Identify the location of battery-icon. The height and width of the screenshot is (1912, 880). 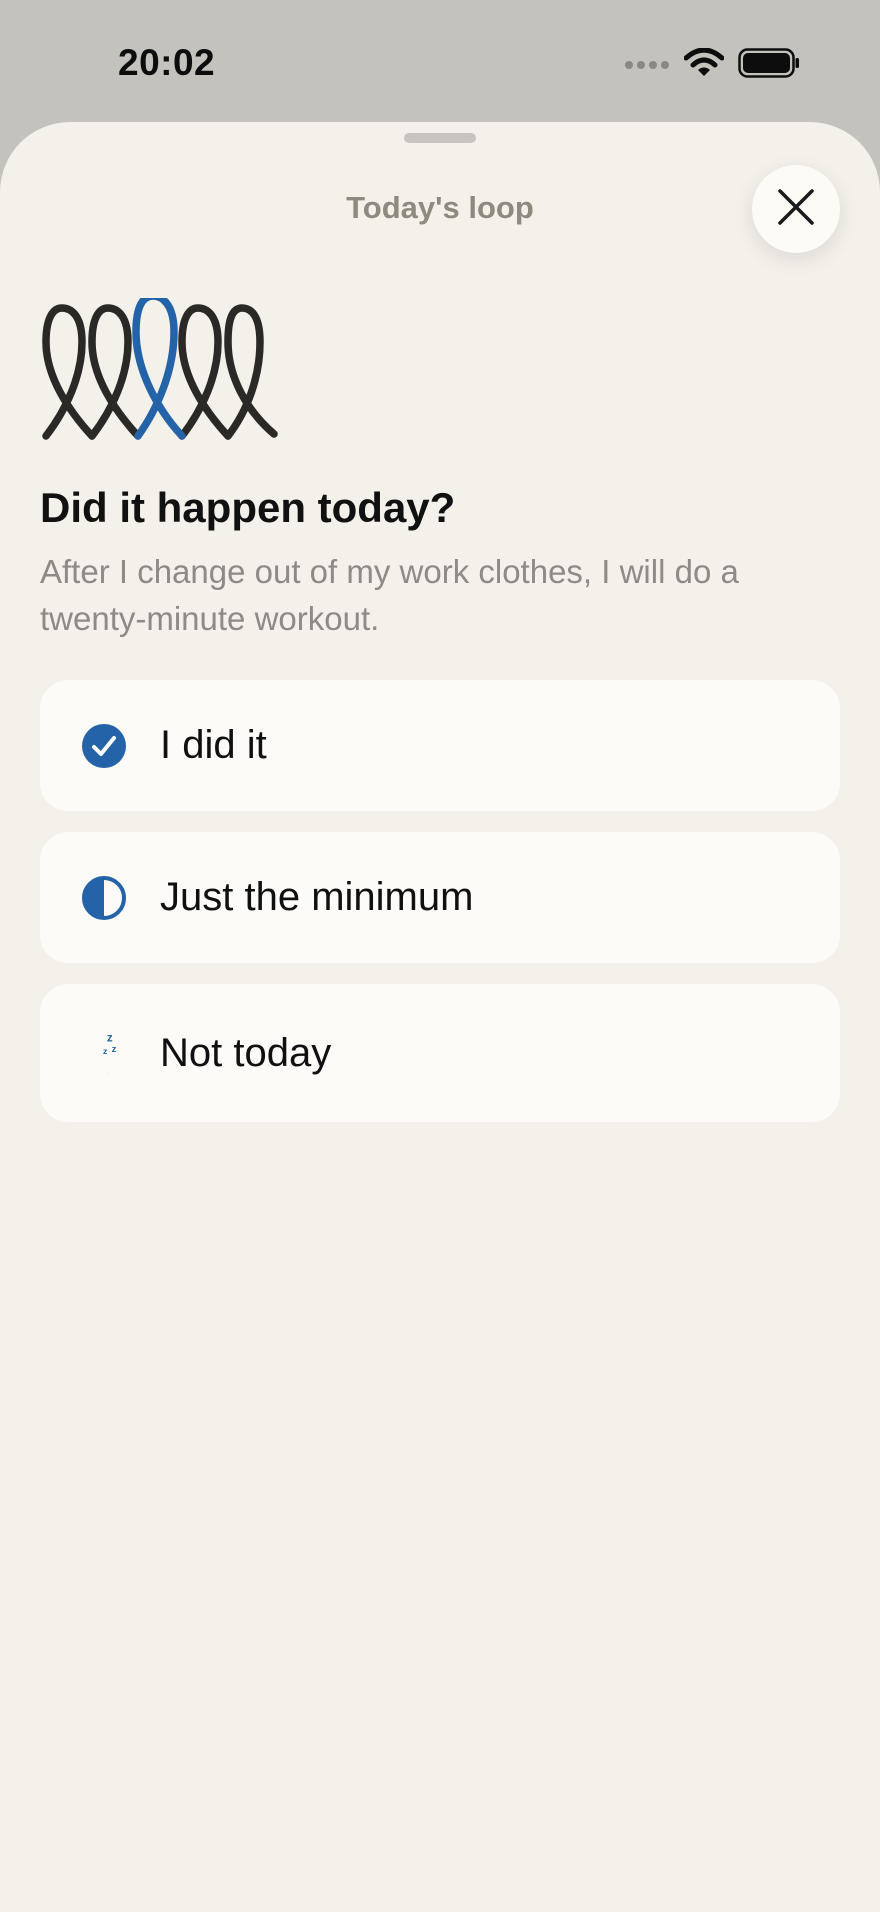
(769, 65).